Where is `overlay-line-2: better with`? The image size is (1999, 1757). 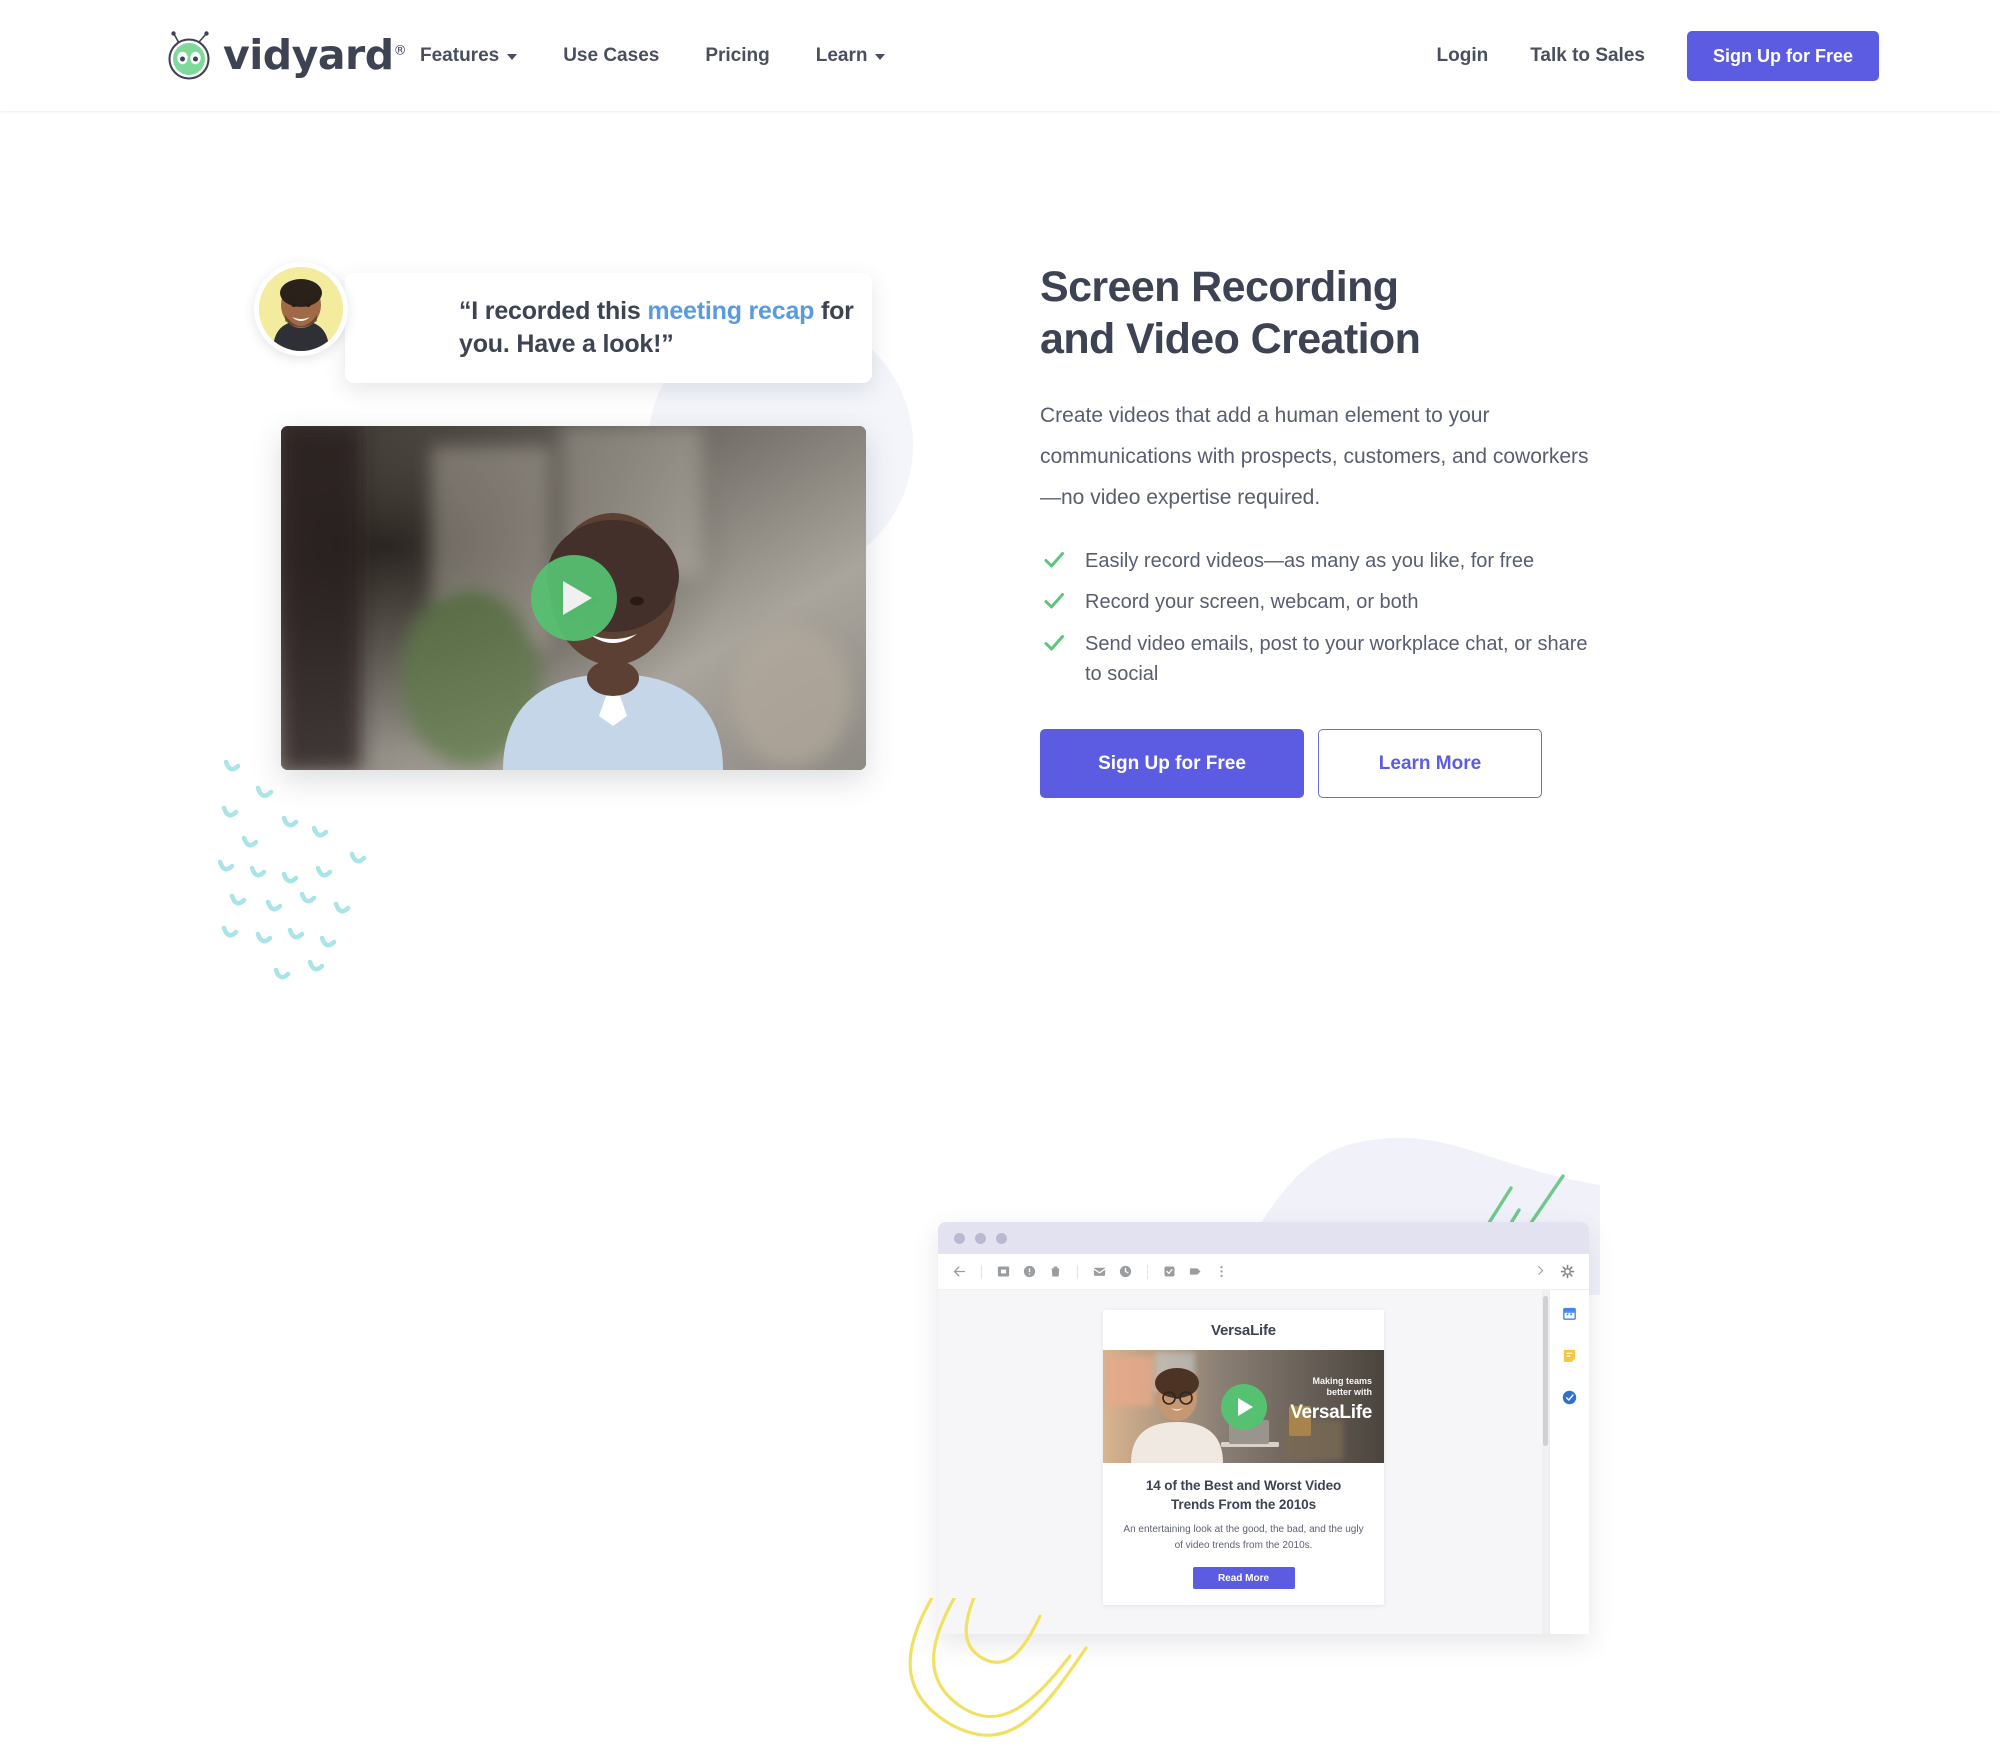
overlay-line-2: better with is located at coordinates (1349, 1392).